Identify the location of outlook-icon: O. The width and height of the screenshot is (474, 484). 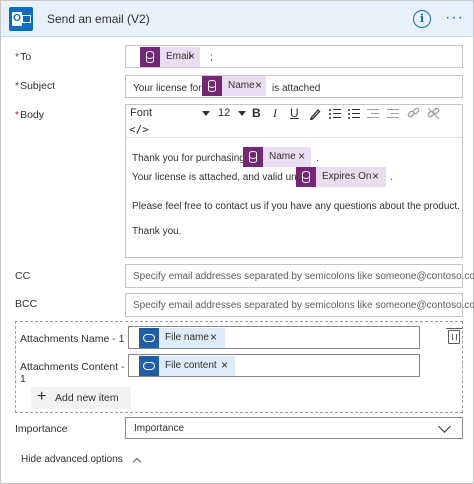
(21, 19).